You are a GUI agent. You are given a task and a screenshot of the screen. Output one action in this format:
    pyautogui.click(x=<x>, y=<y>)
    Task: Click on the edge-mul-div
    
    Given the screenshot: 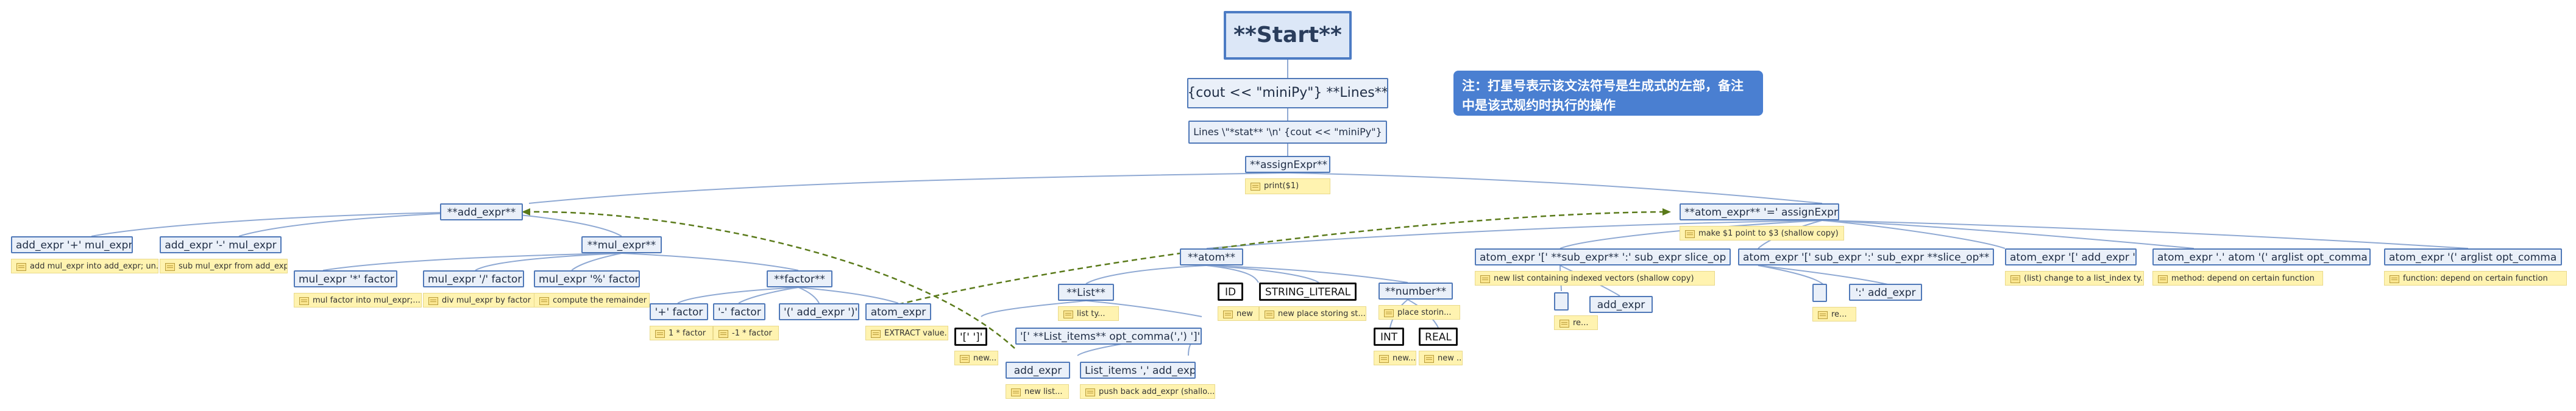 What is the action you would take?
    pyautogui.click(x=548, y=262)
    